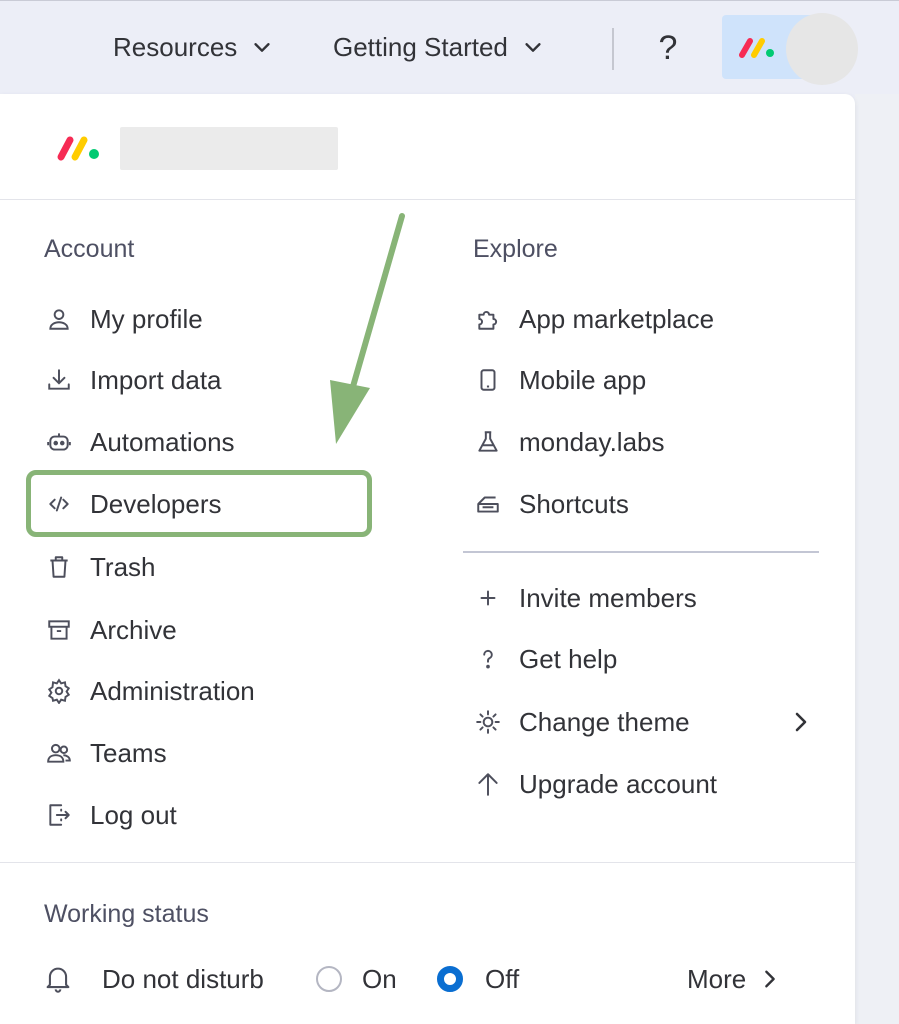 The height and width of the screenshot is (1024, 899). I want to click on menu-item-upgrade-account: Upgrade account, so click(595, 784).